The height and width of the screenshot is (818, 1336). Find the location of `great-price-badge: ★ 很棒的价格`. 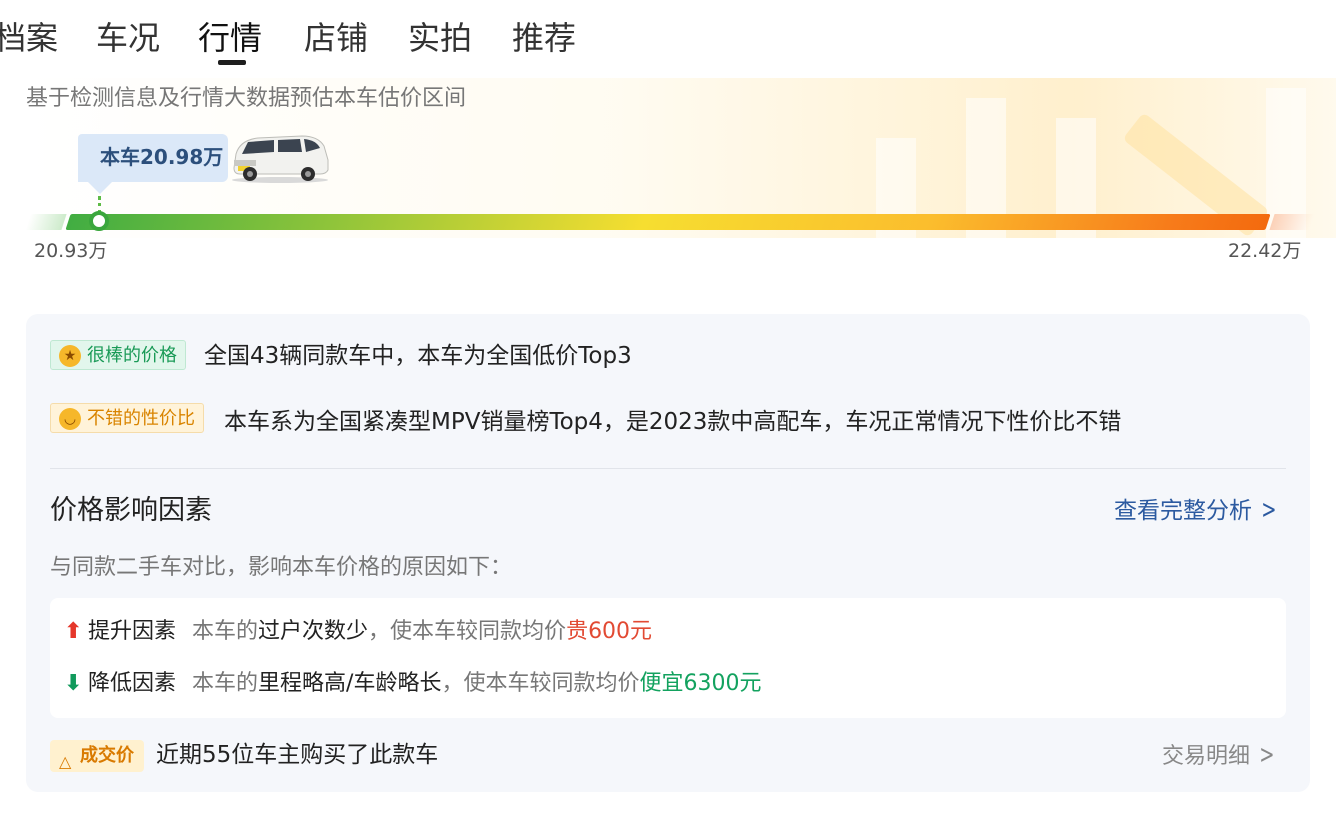

great-price-badge: ★ 很棒的价格 is located at coordinates (118, 355).